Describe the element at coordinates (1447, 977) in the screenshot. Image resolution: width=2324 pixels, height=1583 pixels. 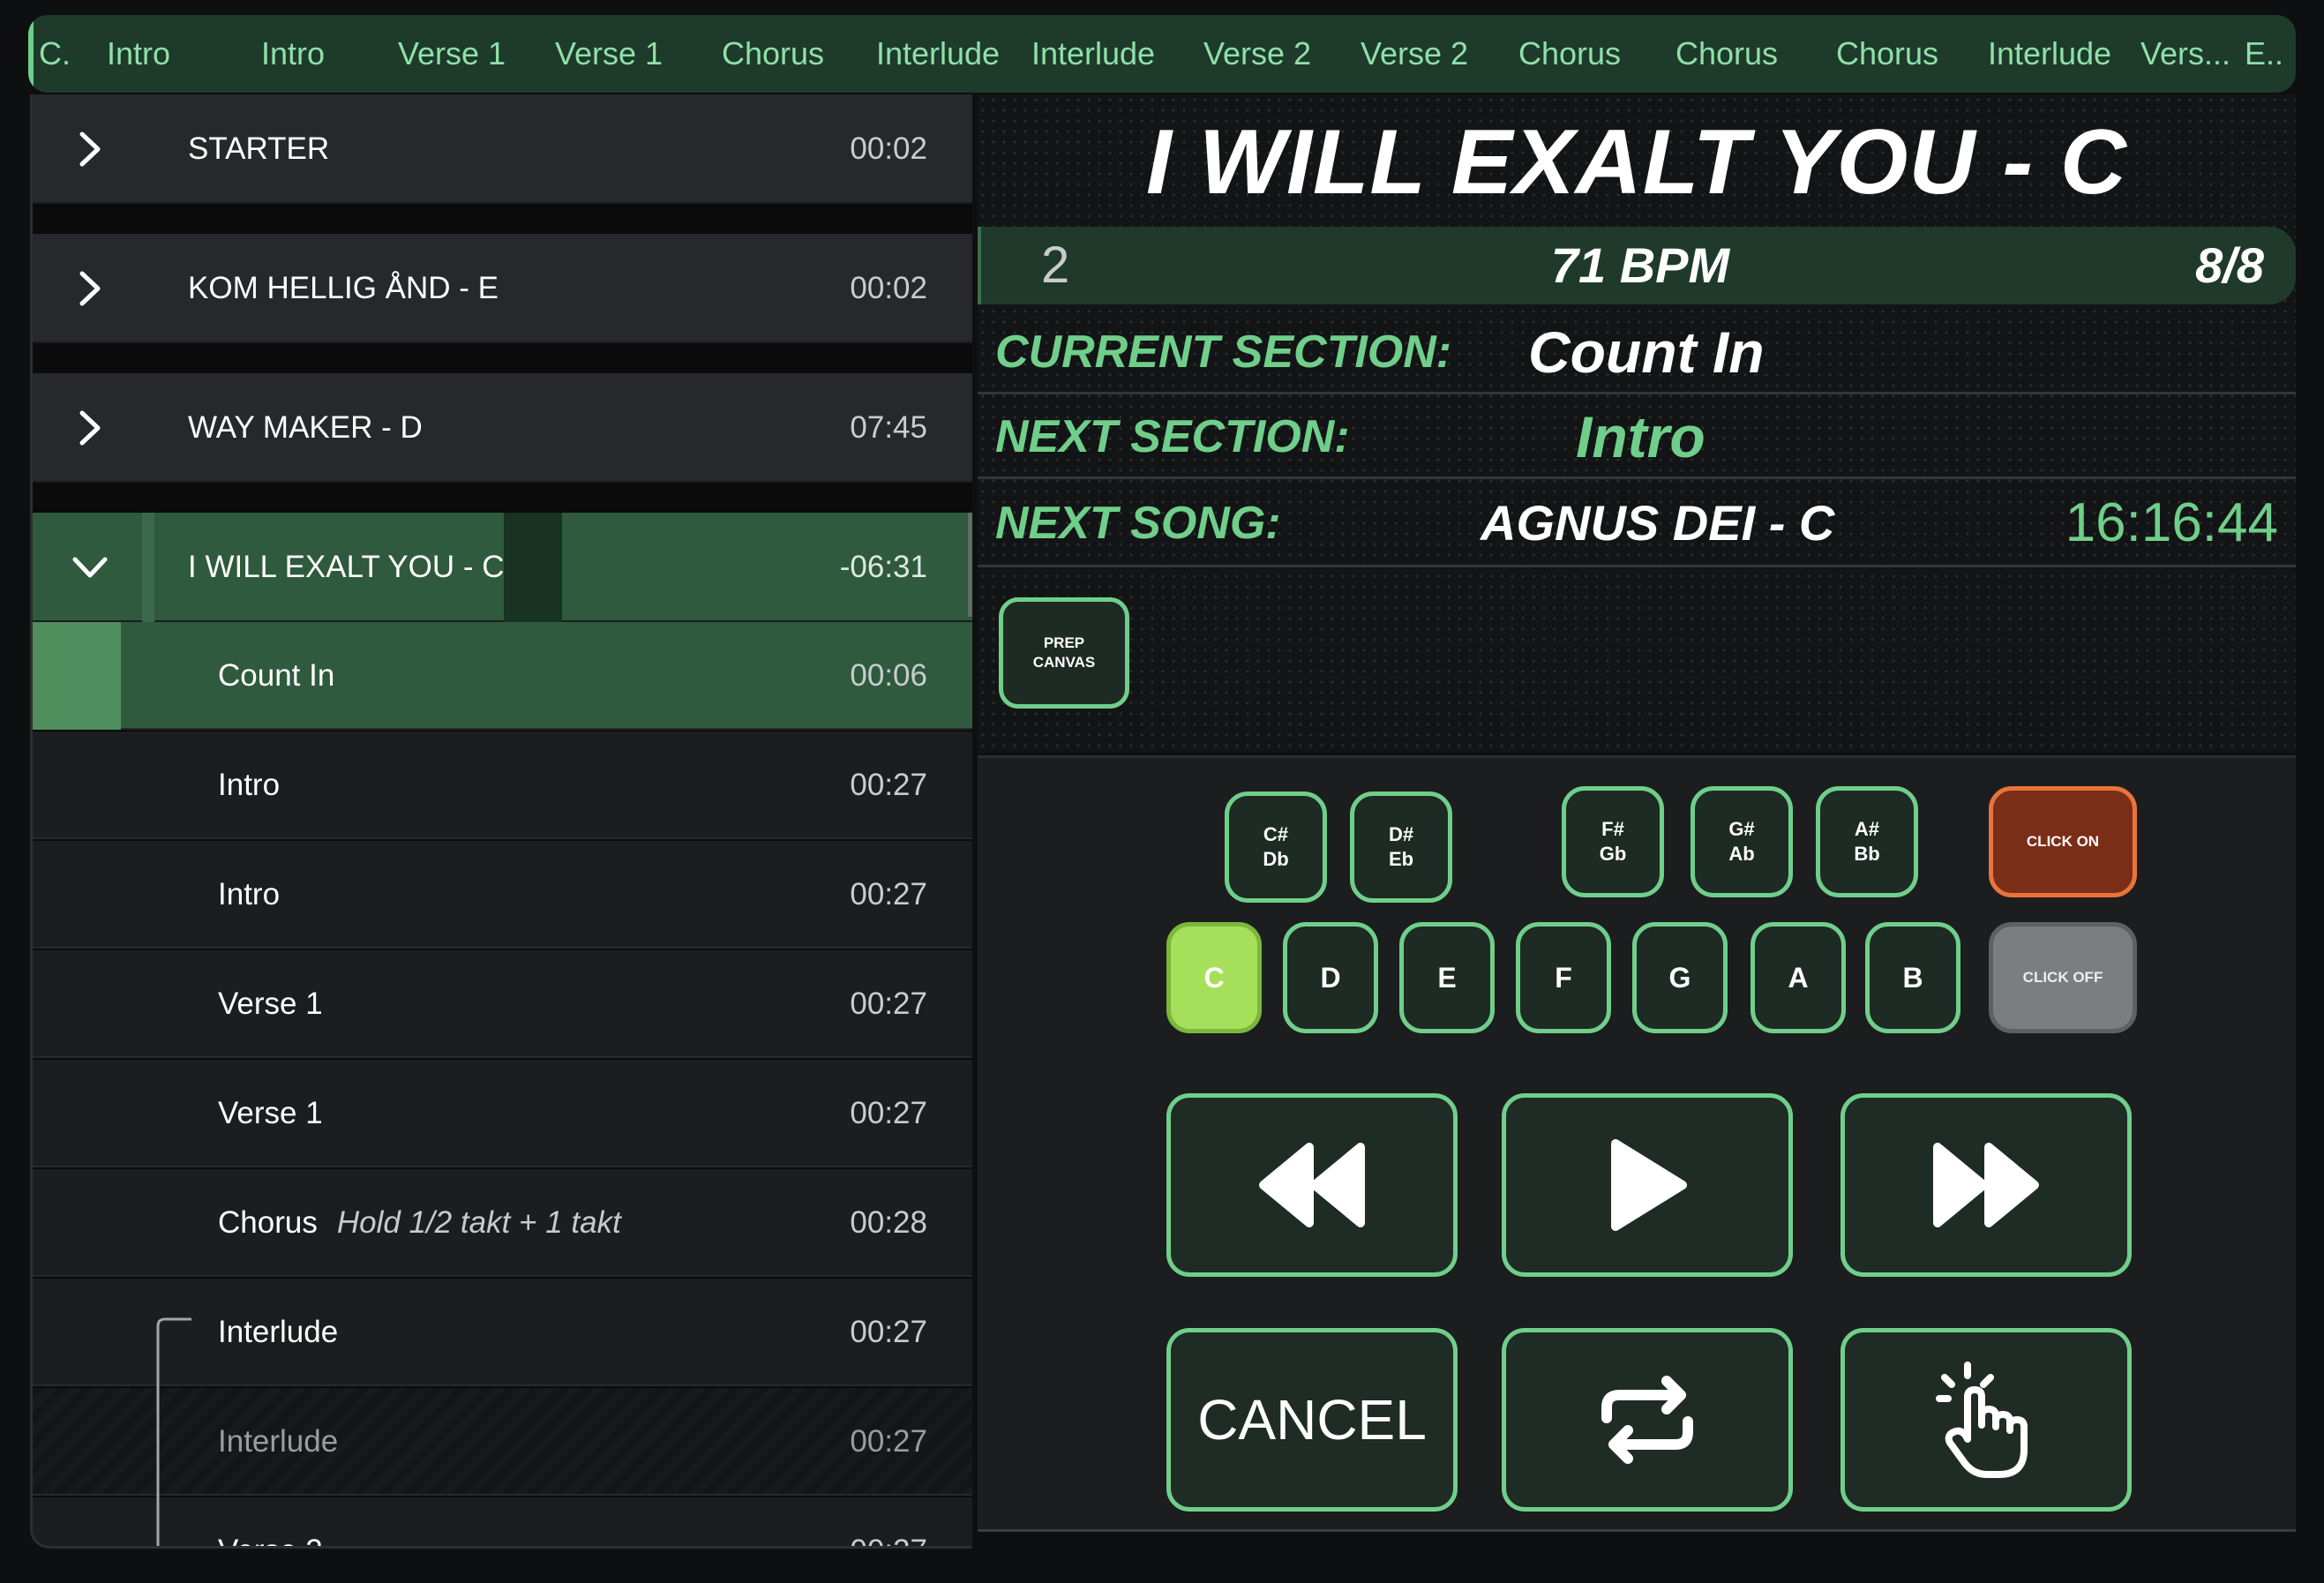
I see `key-e: E` at that location.